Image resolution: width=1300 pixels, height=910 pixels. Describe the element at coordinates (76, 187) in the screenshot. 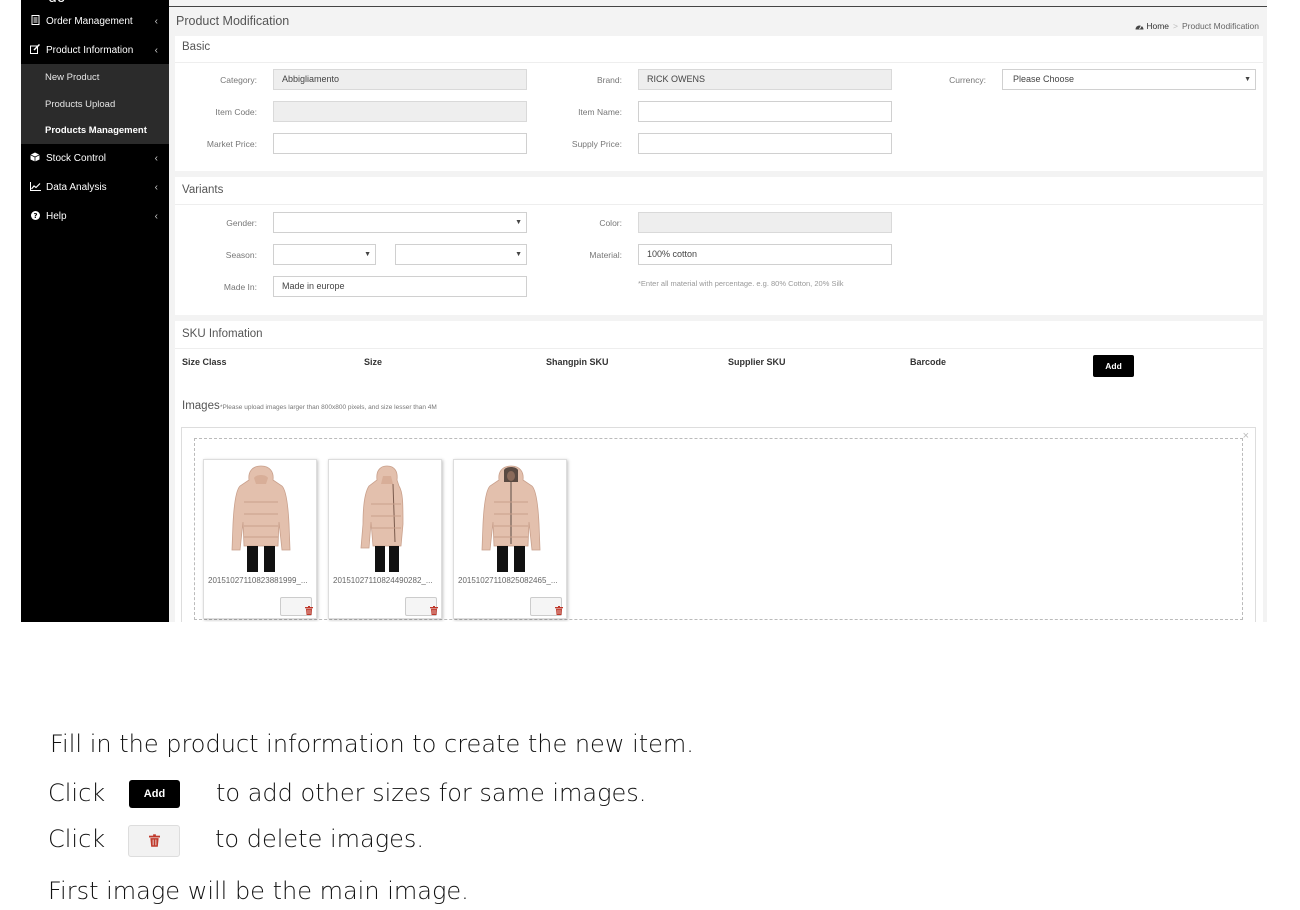

I see `sidebar-item-label: Data Analysis` at that location.